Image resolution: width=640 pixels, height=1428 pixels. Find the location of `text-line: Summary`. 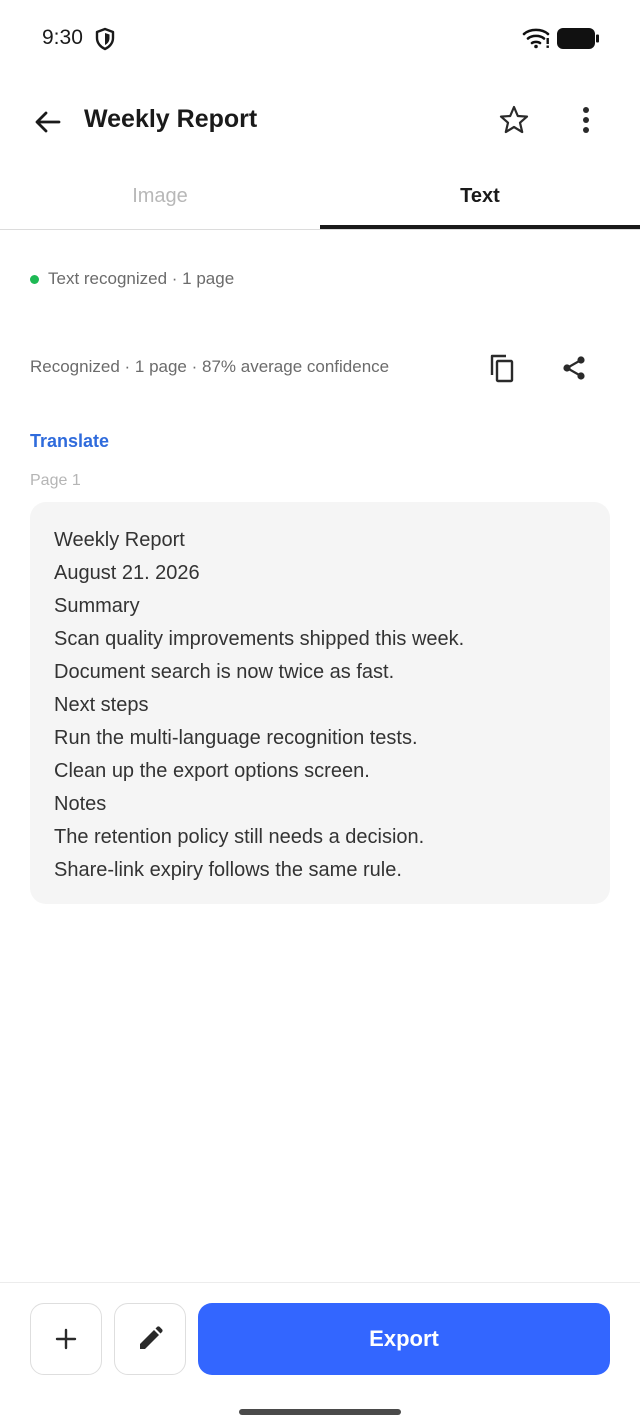

text-line: Summary is located at coordinates (97, 606).